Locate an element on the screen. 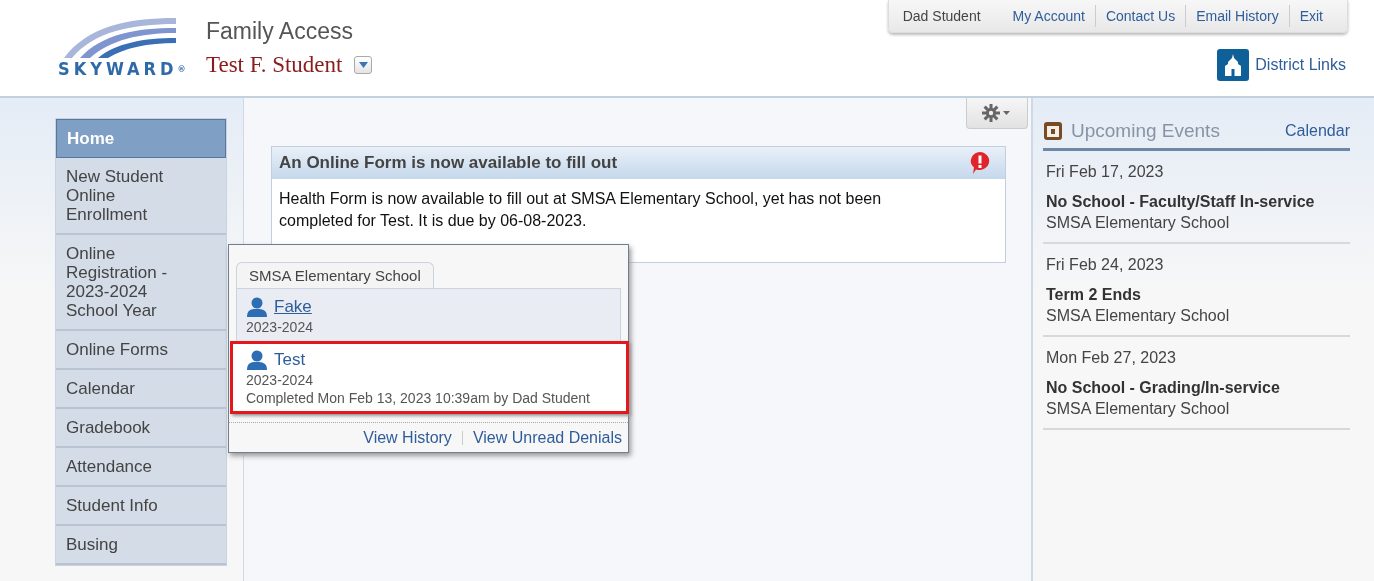 The image size is (1374, 581). message-title: An Online Form is now available to fill out is located at coordinates (448, 163).